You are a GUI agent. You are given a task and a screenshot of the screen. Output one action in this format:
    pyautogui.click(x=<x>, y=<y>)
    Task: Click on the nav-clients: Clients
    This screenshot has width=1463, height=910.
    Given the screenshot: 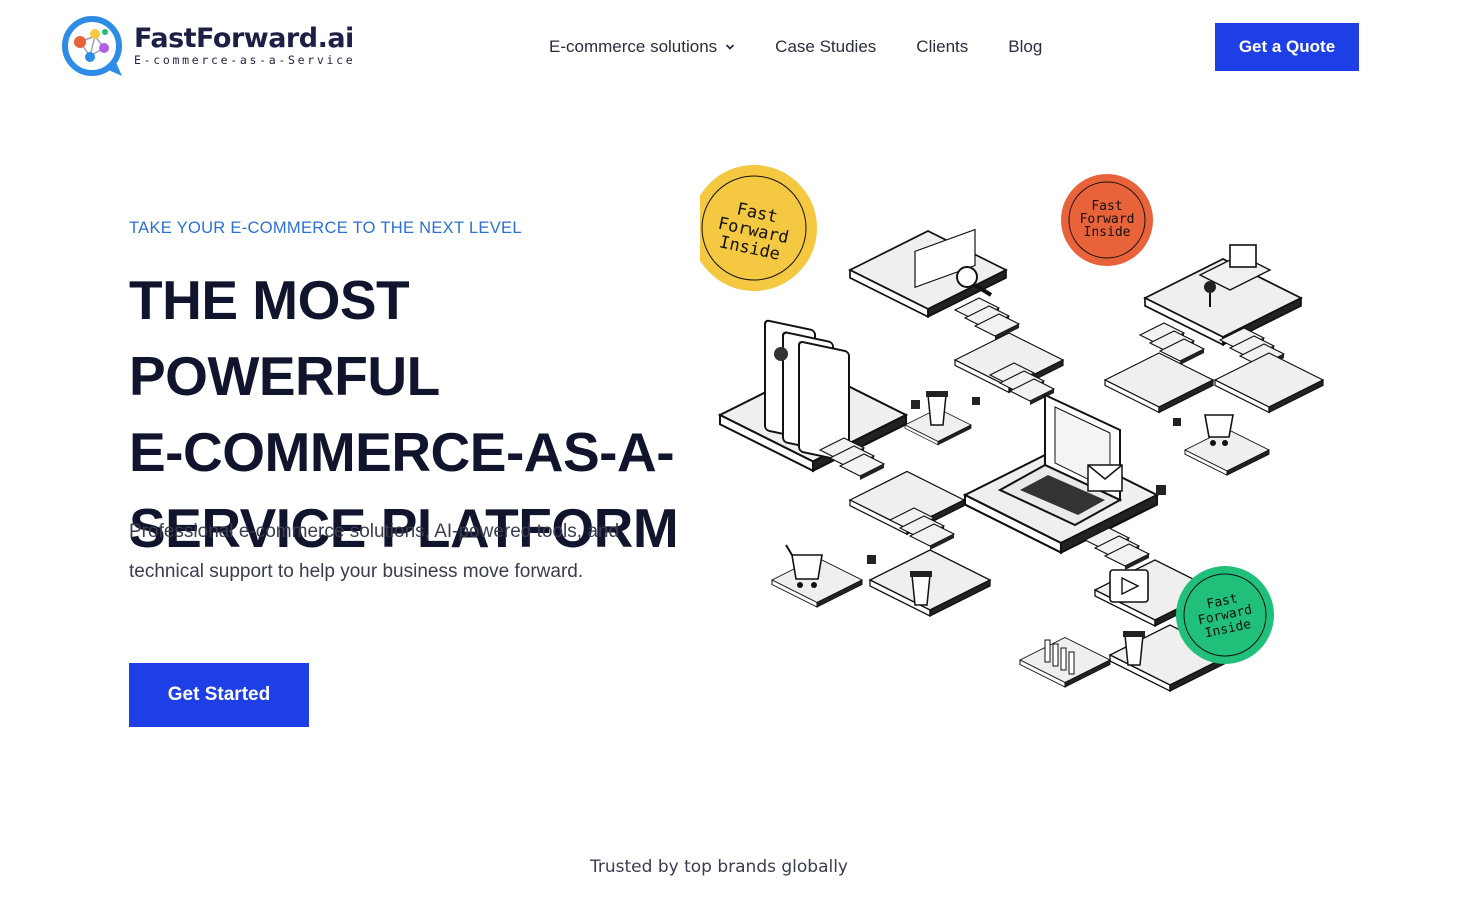 What is the action you would take?
    pyautogui.click(x=942, y=47)
    